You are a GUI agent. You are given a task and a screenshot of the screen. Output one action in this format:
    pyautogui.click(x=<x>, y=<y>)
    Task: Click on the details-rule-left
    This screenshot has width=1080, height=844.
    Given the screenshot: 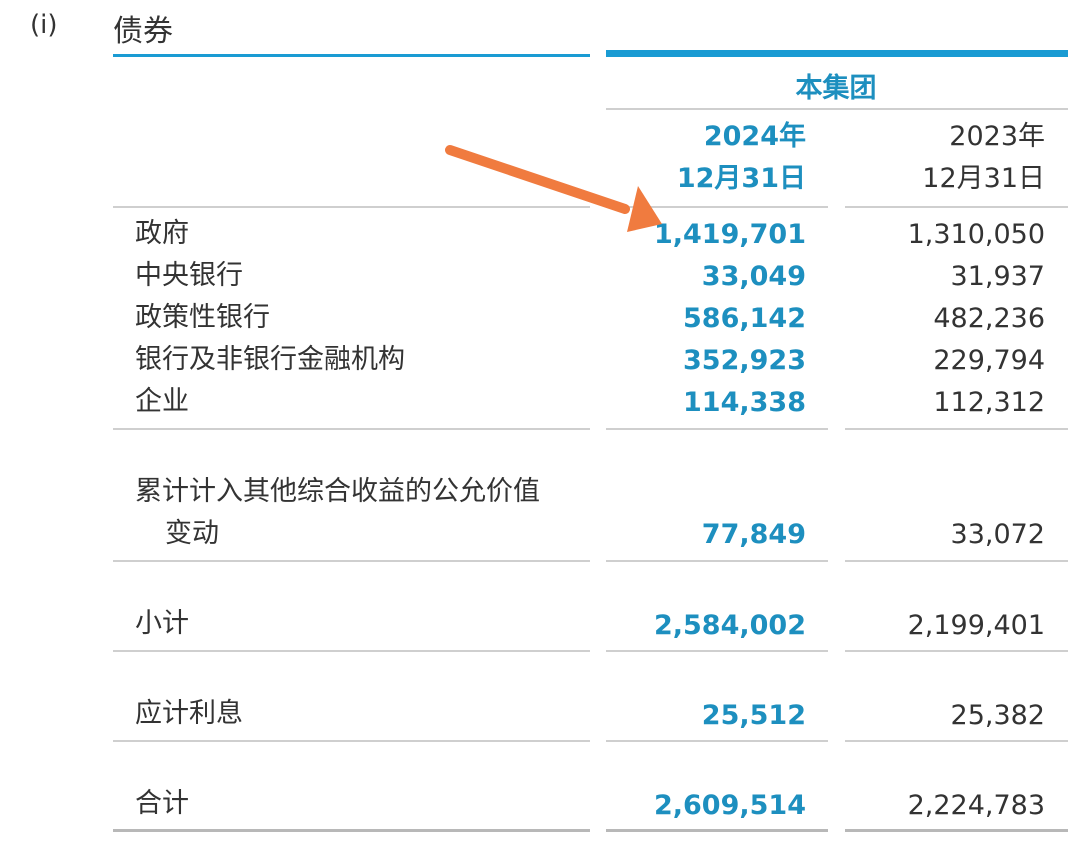 What is the action you would take?
    pyautogui.click(x=351, y=429)
    